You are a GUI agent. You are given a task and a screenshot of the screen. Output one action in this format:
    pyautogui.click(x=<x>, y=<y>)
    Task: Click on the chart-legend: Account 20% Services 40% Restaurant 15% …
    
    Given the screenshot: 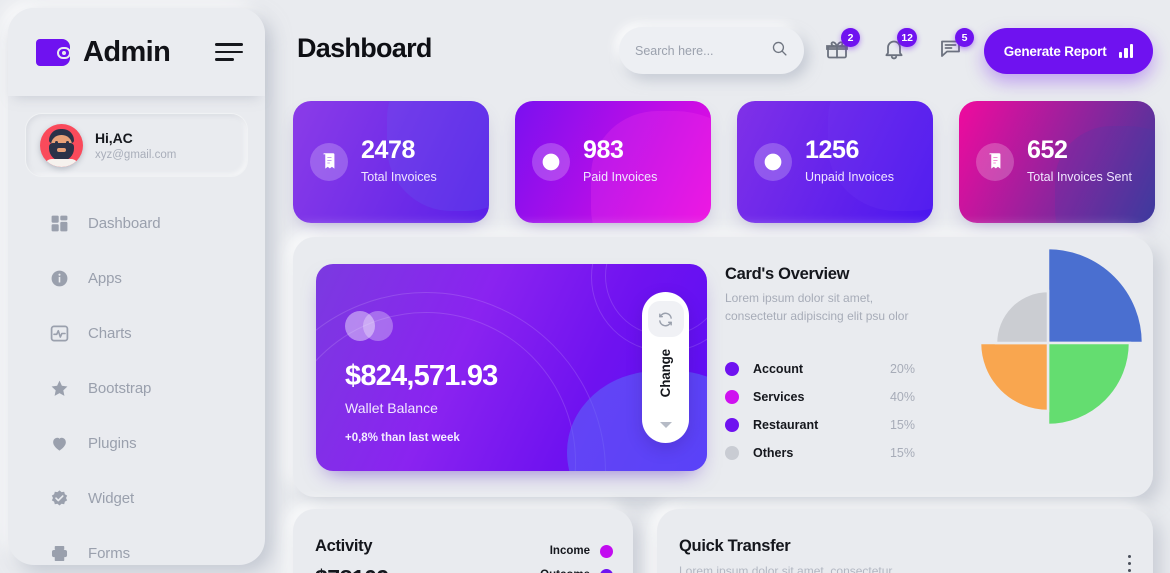 What is the action you would take?
    pyautogui.click(x=820, y=411)
    